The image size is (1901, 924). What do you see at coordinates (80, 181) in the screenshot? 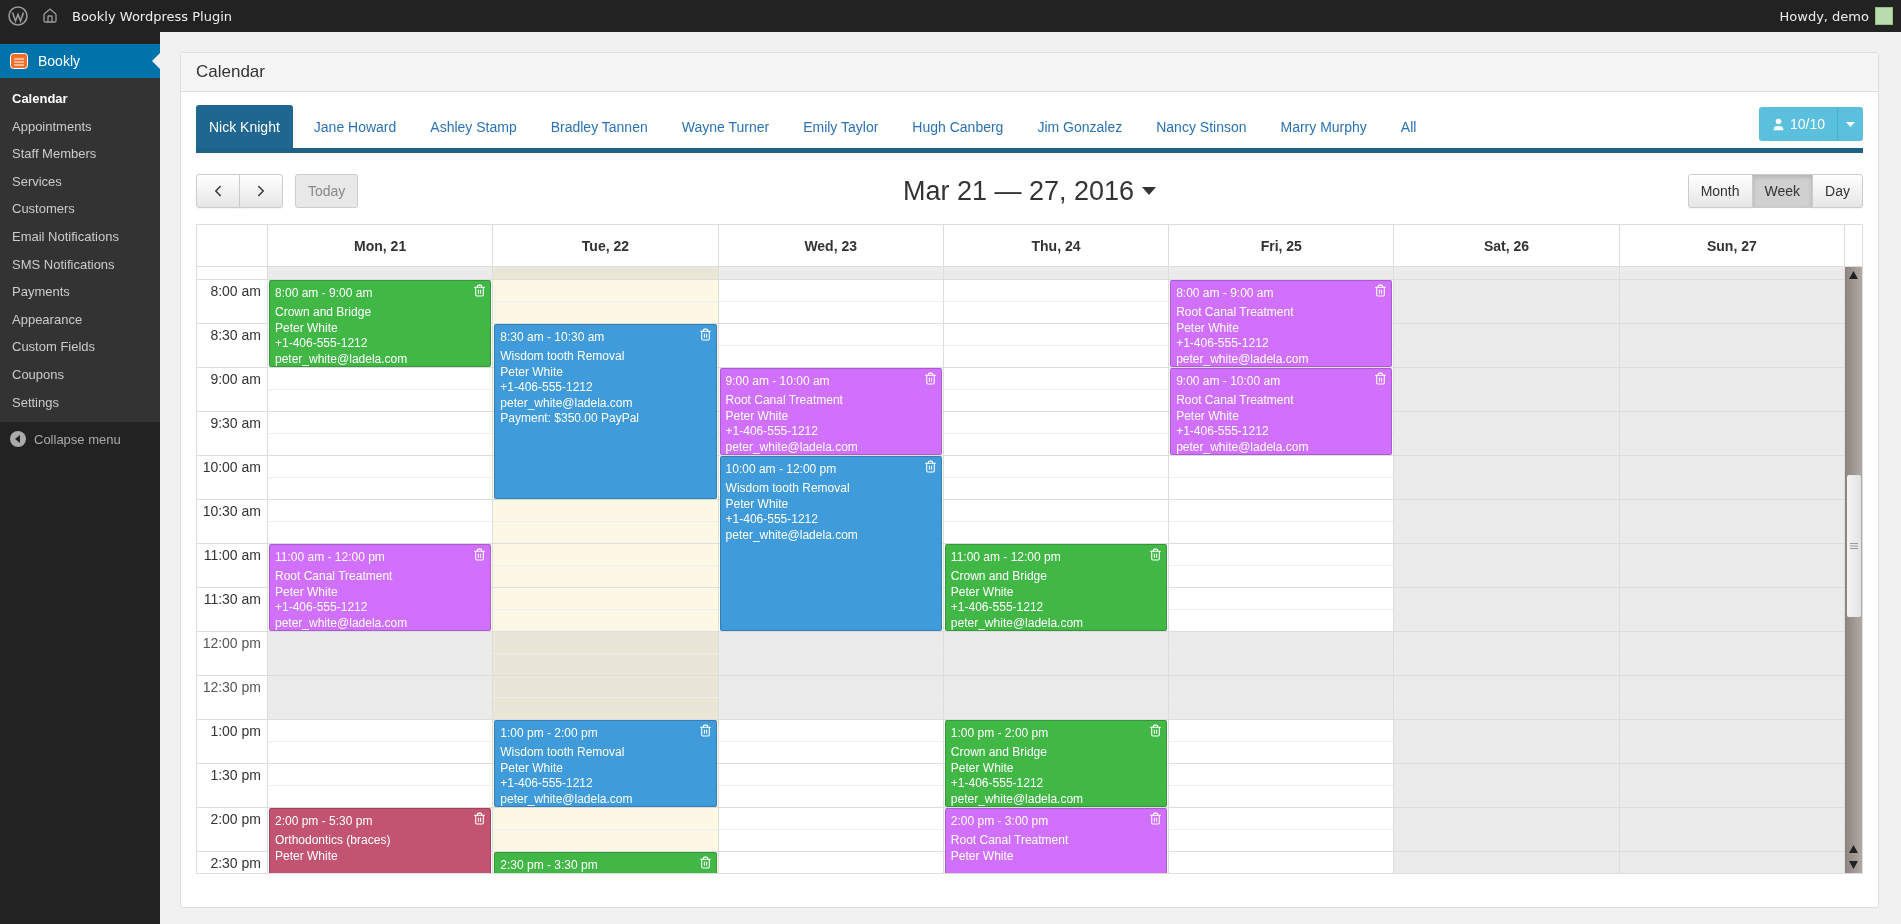
I see `submenu-item: Services` at bounding box center [80, 181].